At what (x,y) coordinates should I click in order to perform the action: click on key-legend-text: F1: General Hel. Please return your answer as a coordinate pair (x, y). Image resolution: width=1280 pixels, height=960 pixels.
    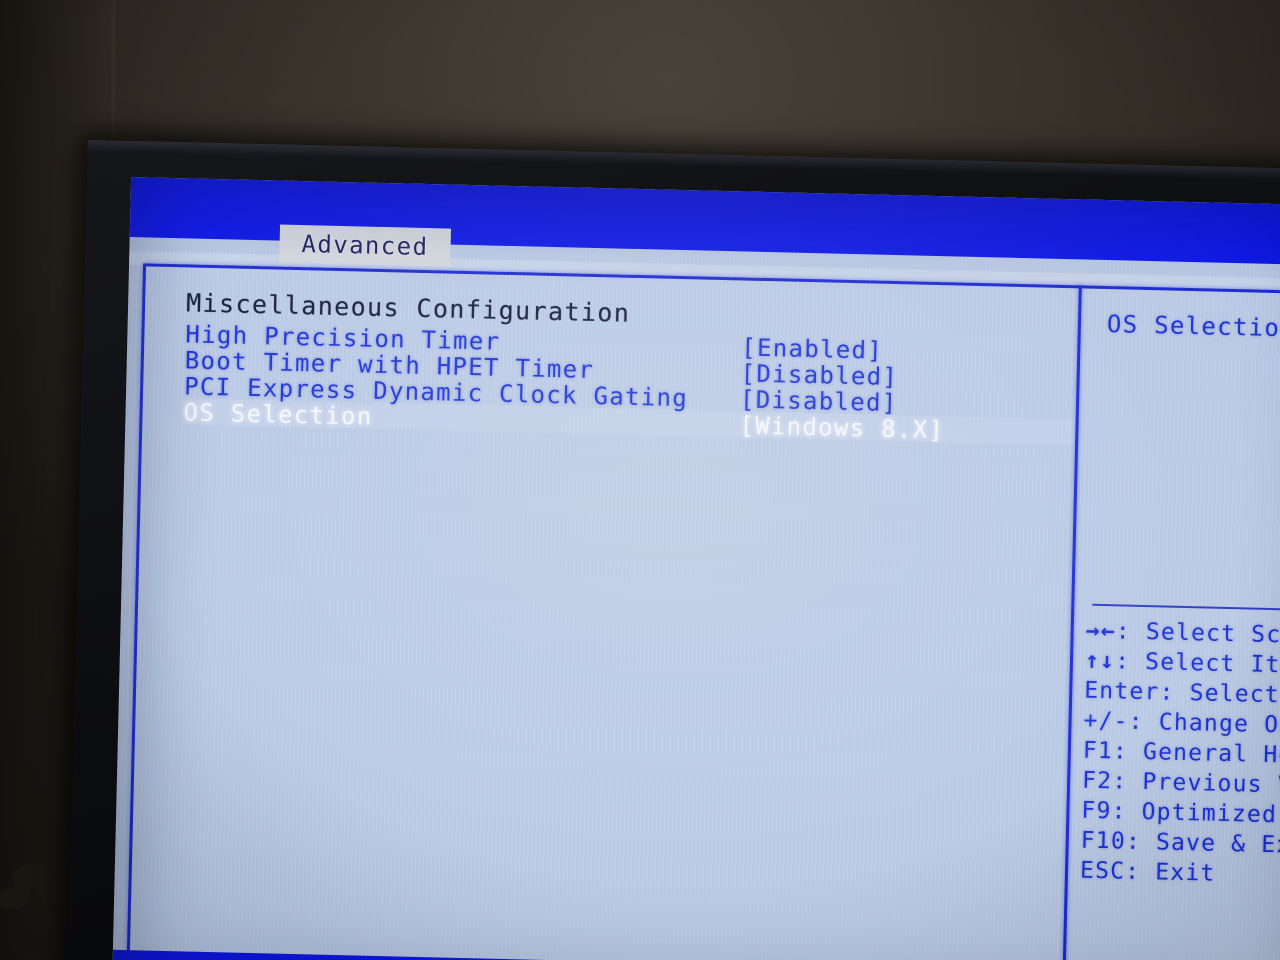
    Looking at the image, I should click on (1181, 753).